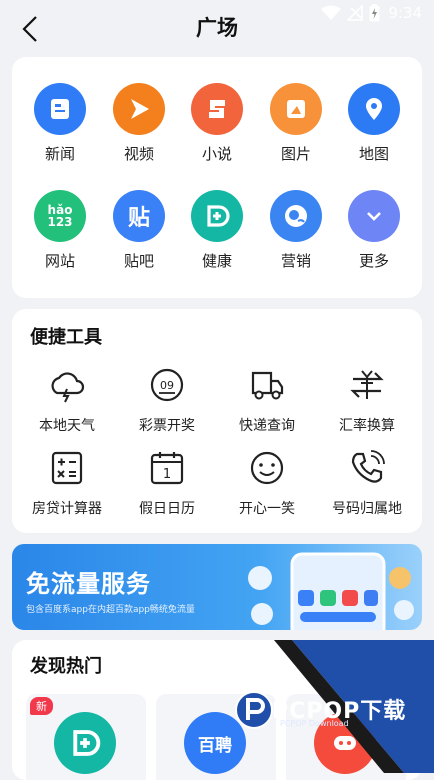 The width and height of the screenshot is (434, 780). Describe the element at coordinates (296, 216) in the screenshot. I see `marketing-icon` at that location.